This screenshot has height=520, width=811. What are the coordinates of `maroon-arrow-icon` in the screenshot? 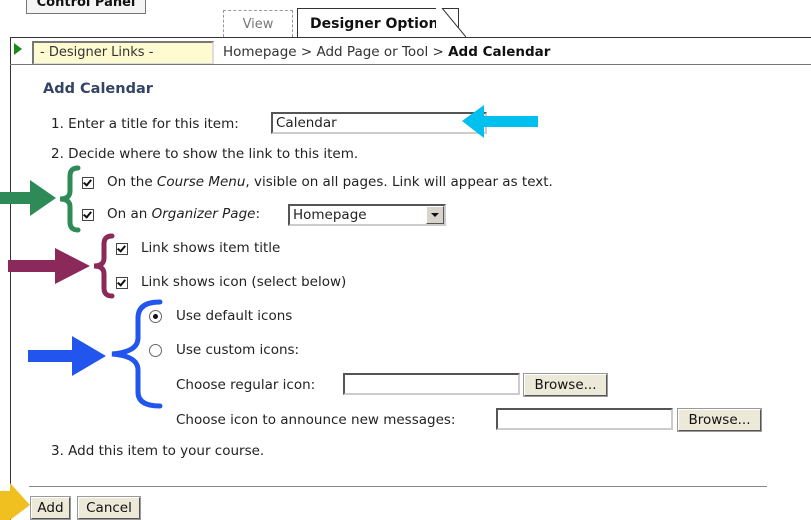 It's located at (49, 266).